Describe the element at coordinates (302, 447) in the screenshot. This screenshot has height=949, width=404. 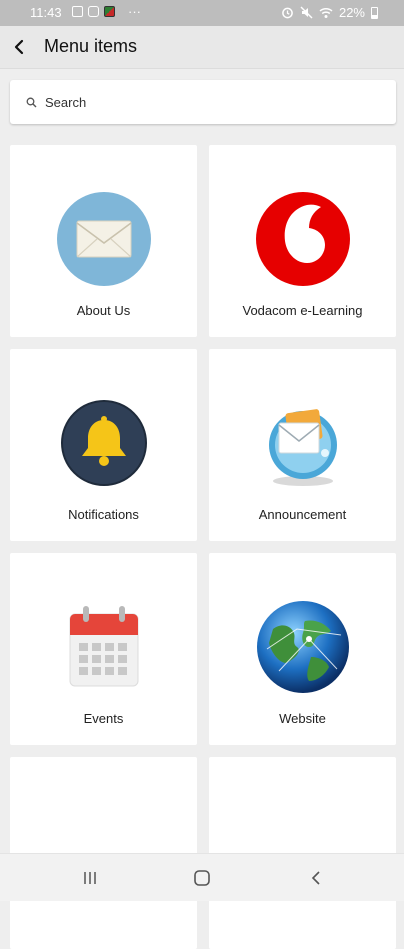
I see `mail-icon` at that location.